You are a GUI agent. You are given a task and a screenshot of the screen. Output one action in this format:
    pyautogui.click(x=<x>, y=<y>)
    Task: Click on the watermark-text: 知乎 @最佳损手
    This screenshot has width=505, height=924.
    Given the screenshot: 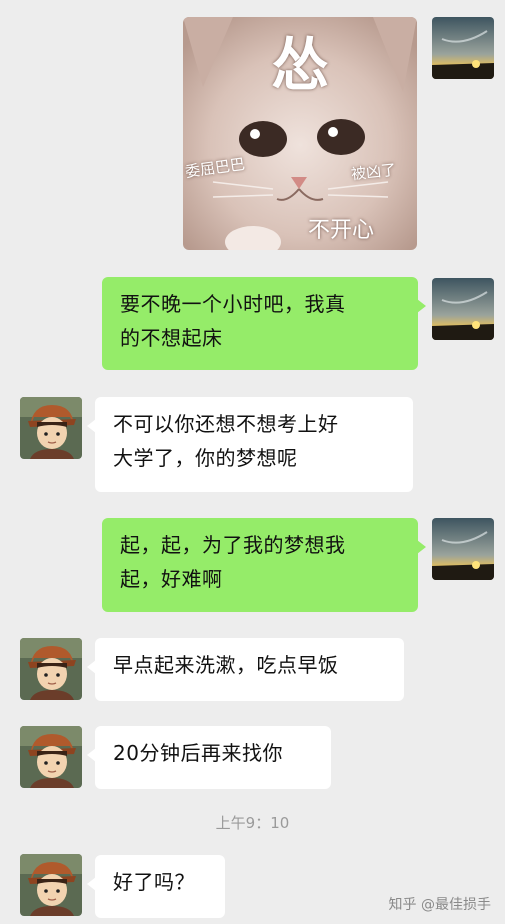 What is the action you would take?
    pyautogui.click(x=439, y=905)
    